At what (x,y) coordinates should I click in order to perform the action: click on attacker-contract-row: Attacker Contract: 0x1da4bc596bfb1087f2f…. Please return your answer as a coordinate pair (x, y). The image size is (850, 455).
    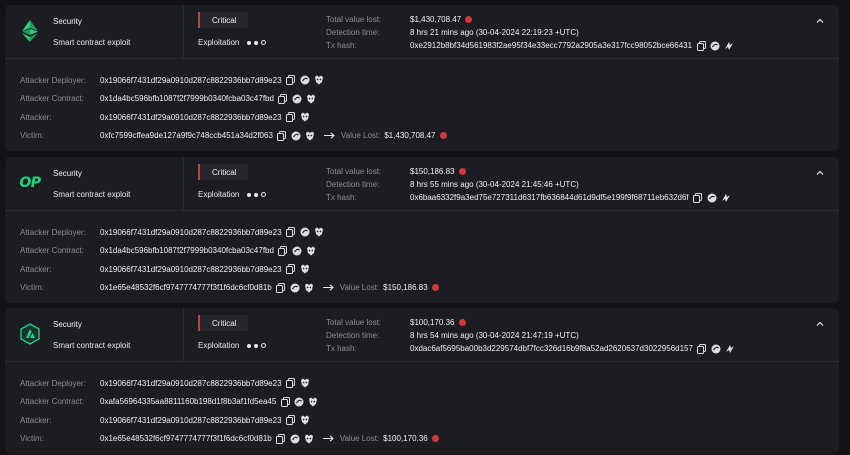
    Looking at the image, I should click on (422, 99).